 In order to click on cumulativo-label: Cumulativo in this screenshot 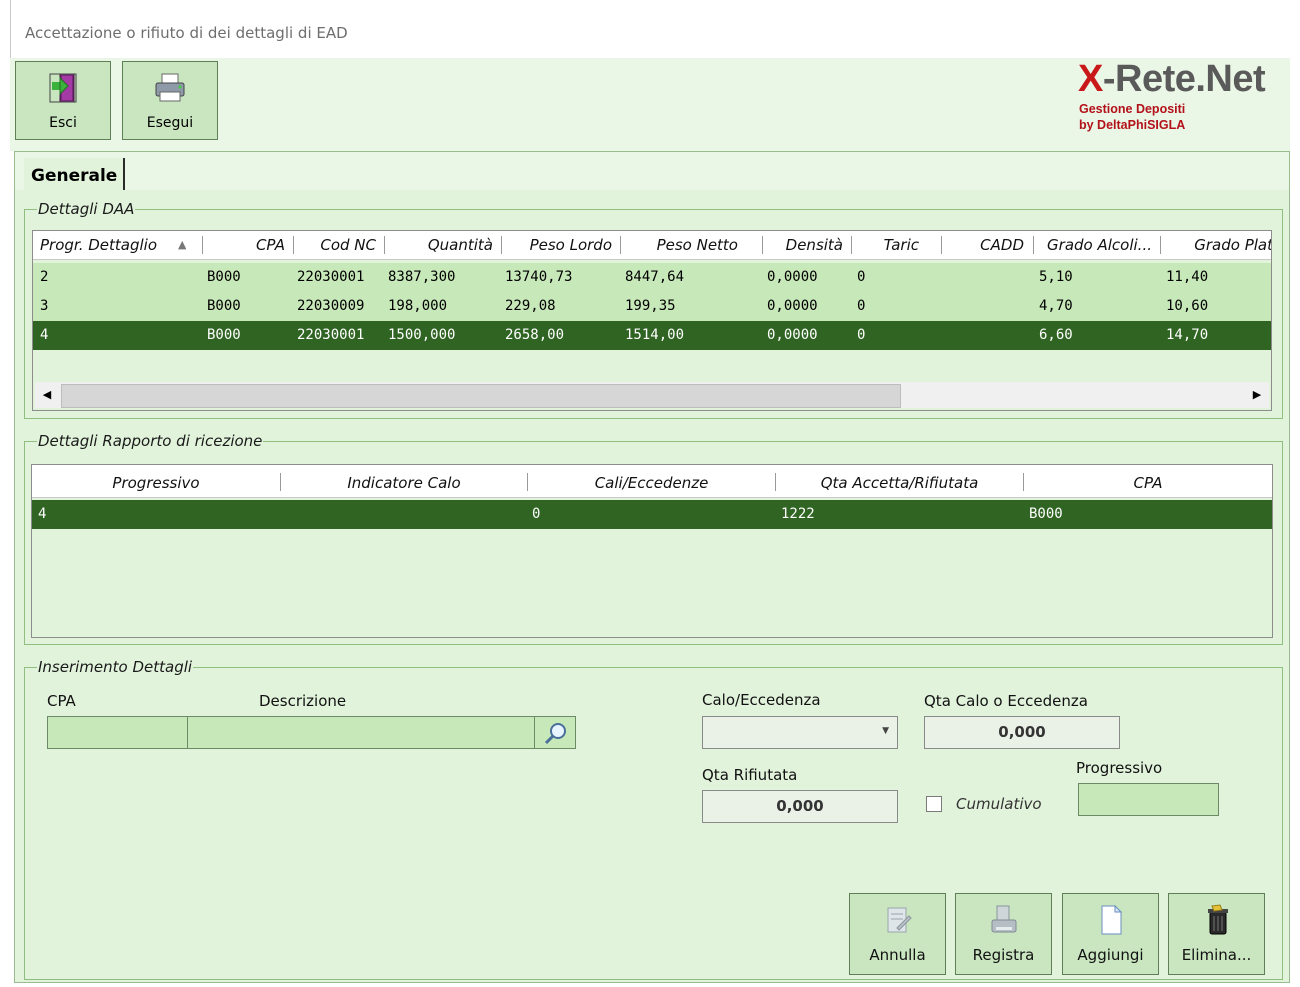, I will do `click(999, 804)`.